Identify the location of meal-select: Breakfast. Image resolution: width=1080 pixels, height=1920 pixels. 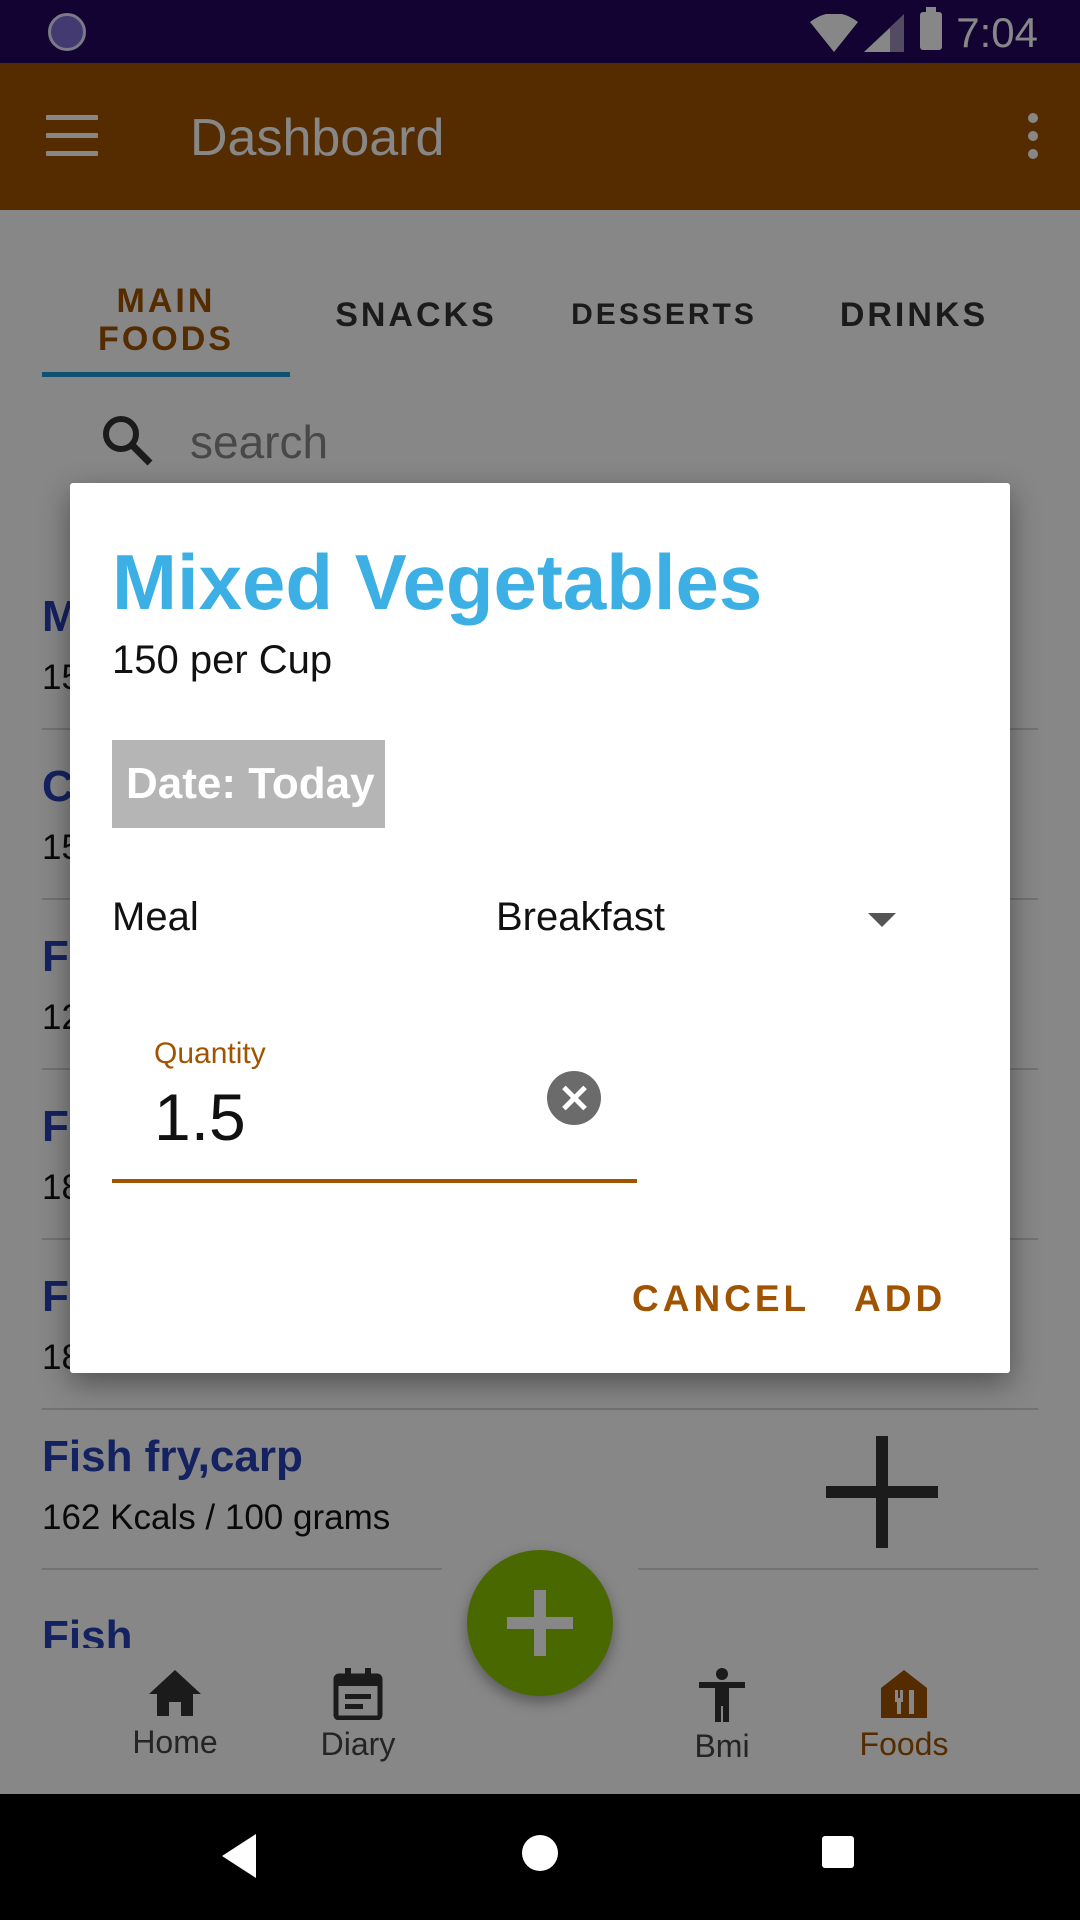
(716, 920).